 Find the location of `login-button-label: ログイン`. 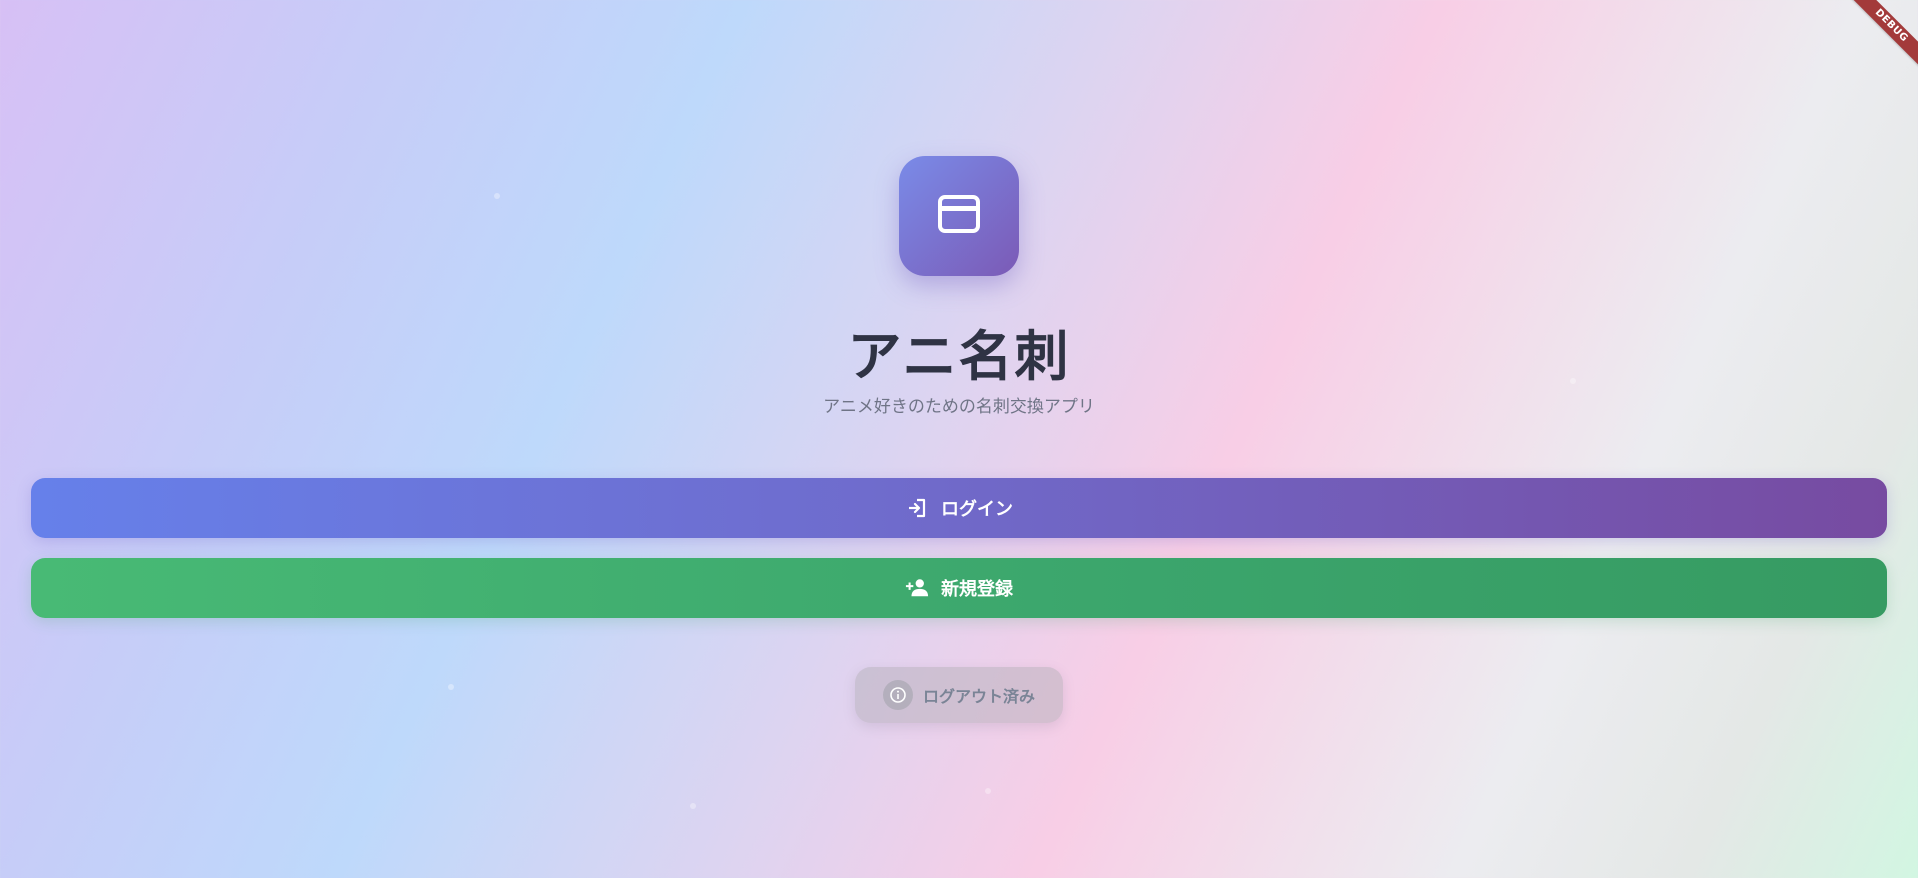

login-button-label: ログイン is located at coordinates (977, 509).